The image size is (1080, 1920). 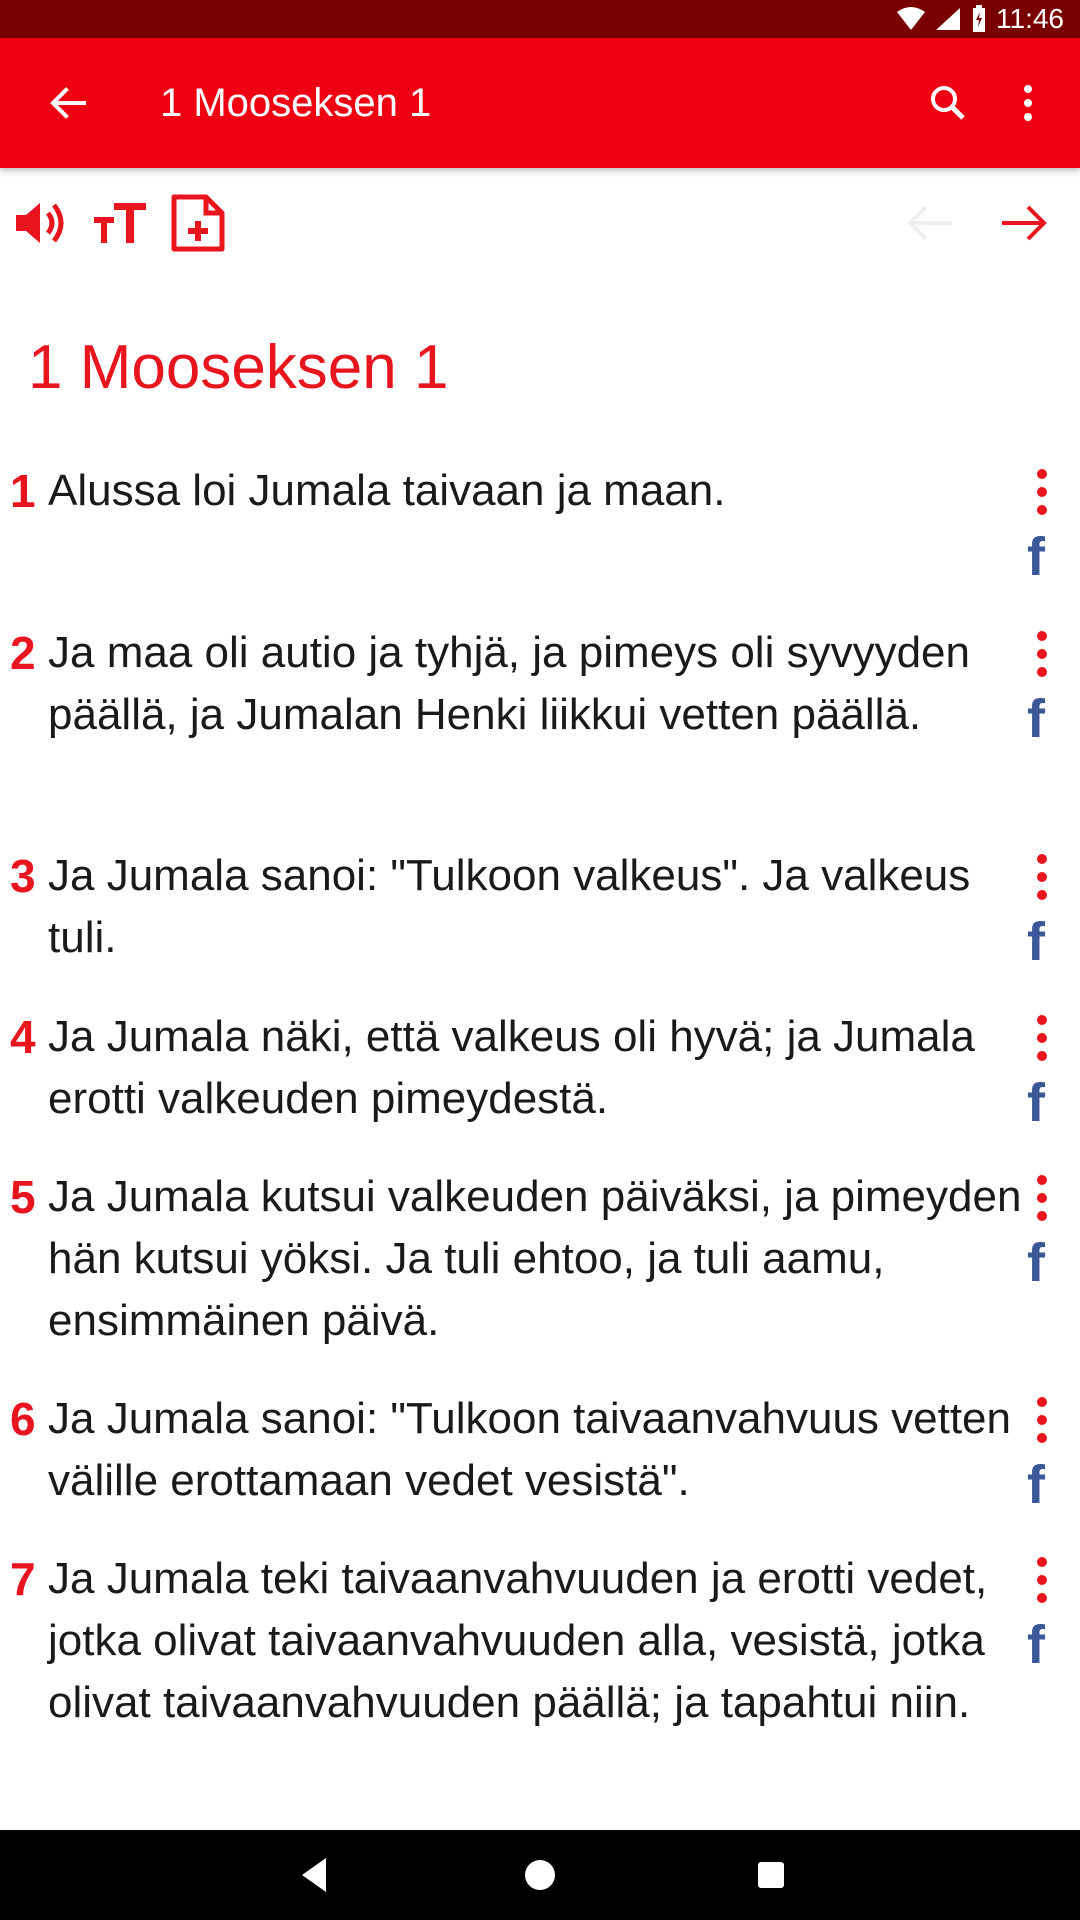 What do you see at coordinates (68, 103) in the screenshot?
I see `arrow-back-icon` at bounding box center [68, 103].